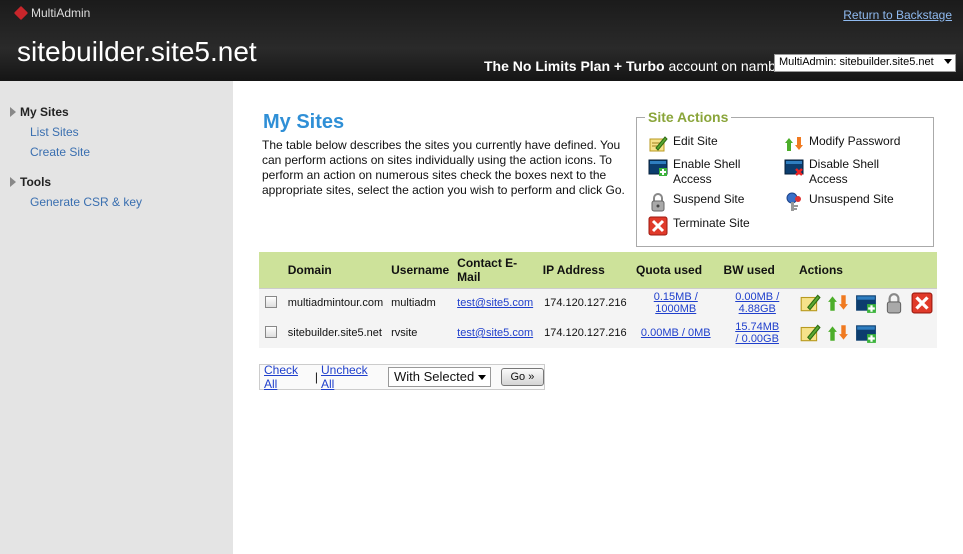 This screenshot has height=554, width=963. What do you see at coordinates (86, 202) in the screenshot?
I see `sidebar-item-generate-csr: Generate CSR & key` at bounding box center [86, 202].